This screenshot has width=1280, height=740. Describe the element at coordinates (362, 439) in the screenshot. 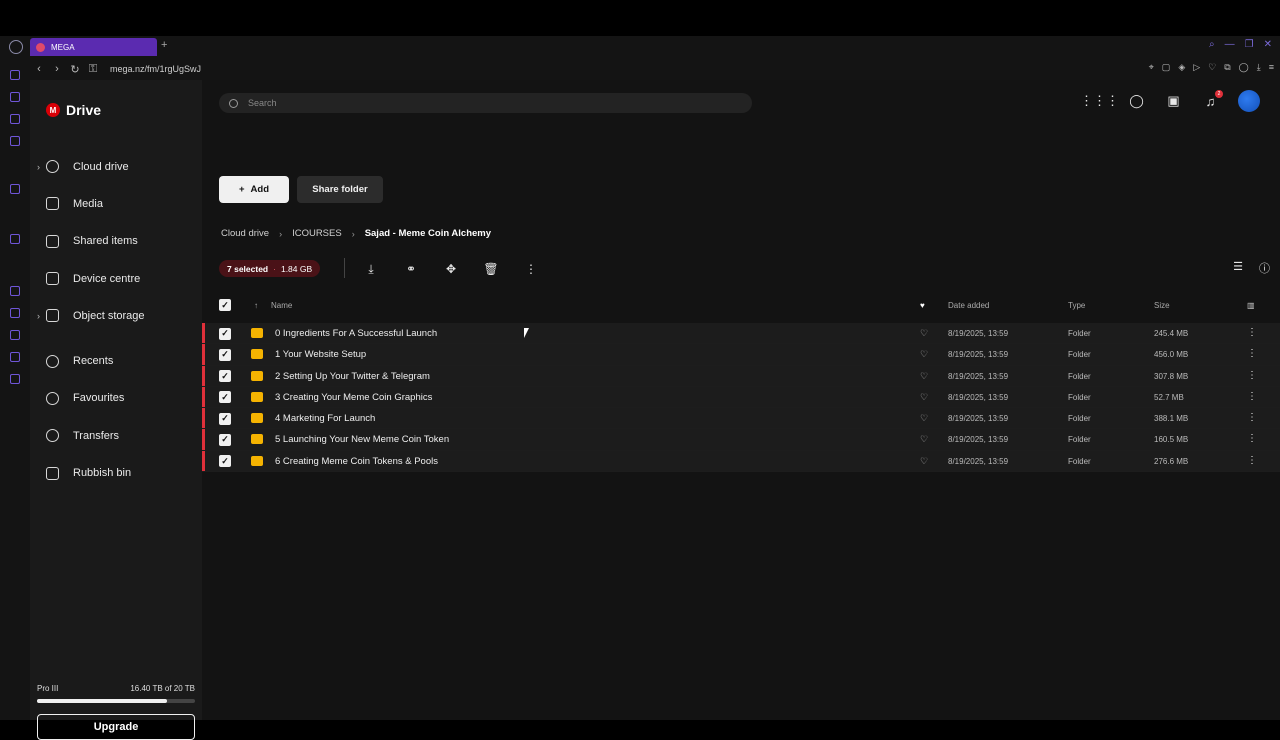

I see `file-name: 5 Launching Your New Meme Coin Token` at that location.